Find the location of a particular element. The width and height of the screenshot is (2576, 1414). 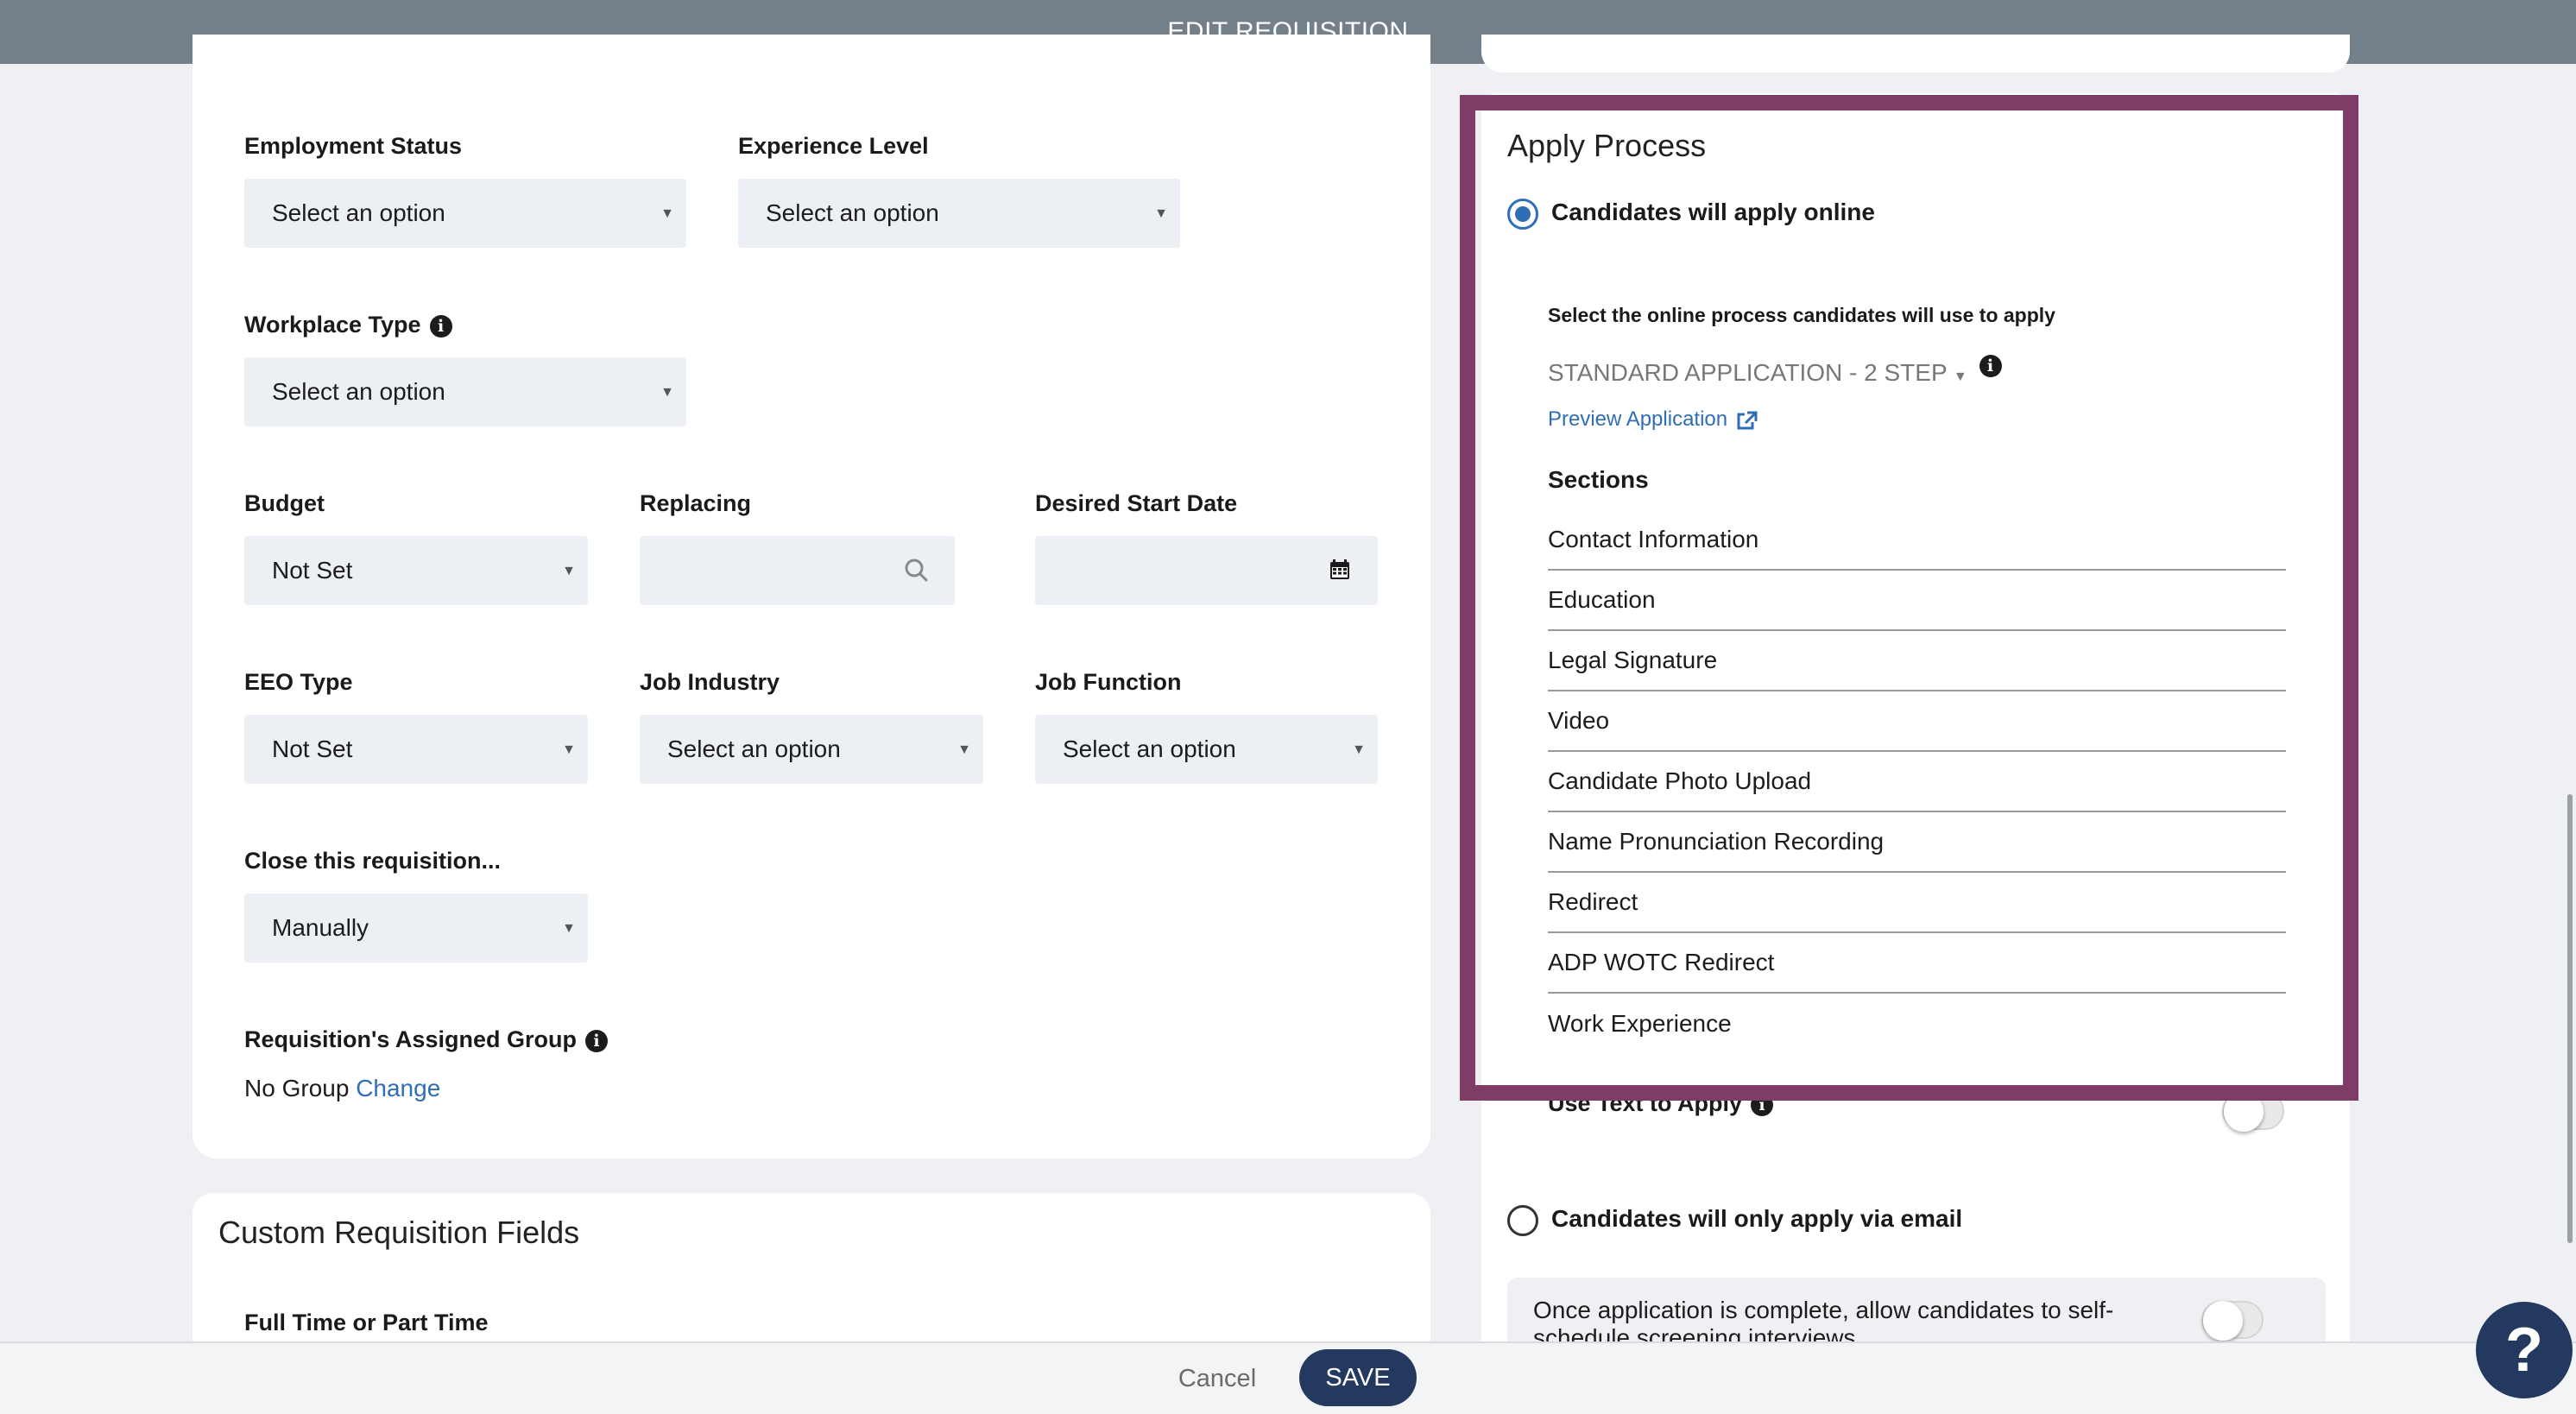

workplace-type-select: Select an option ▼ is located at coordinates (465, 391).